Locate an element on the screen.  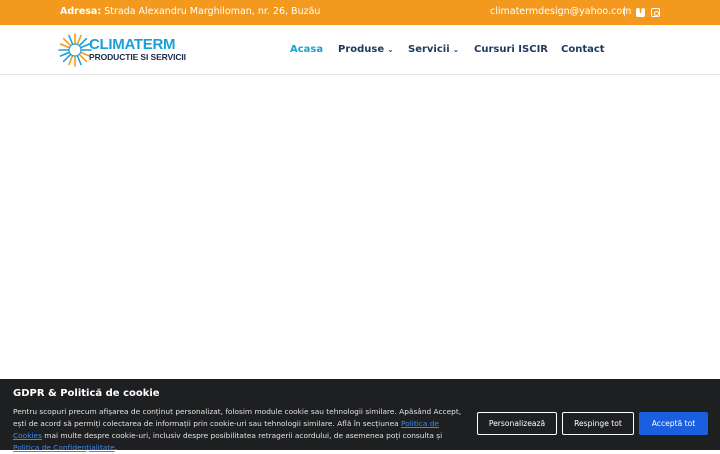
logo: CLIMATERM PRODUCTIE SI SERVICII is located at coordinates (124, 50).